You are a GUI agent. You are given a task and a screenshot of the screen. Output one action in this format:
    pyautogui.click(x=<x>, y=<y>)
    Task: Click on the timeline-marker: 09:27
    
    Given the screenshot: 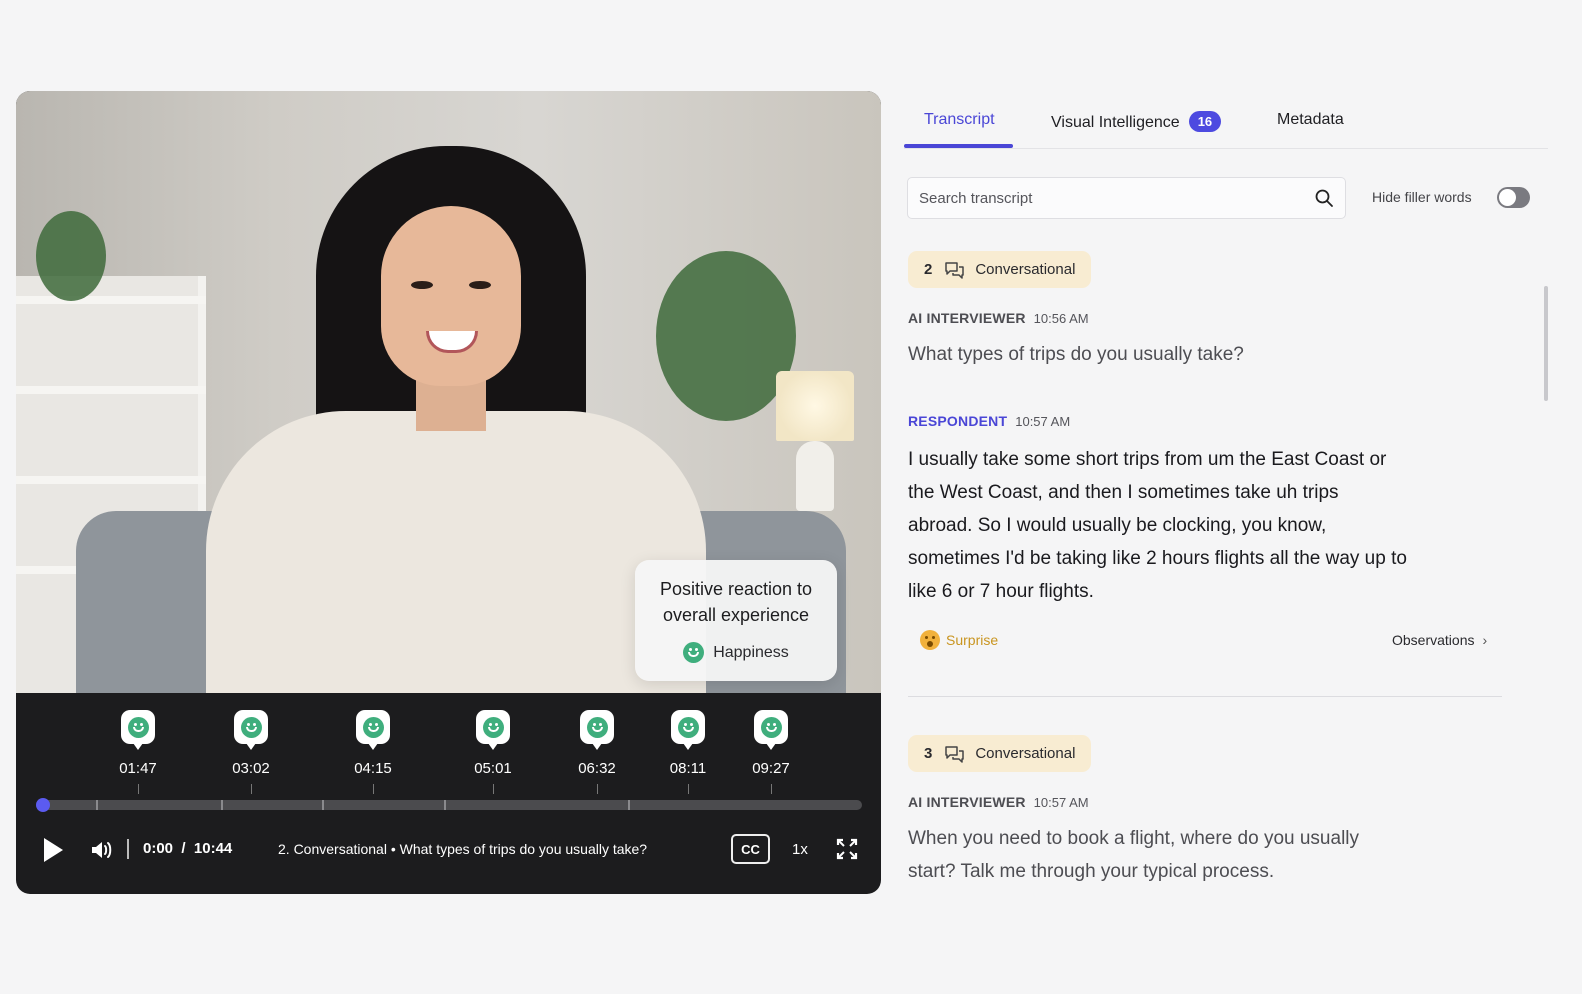 What is the action you would take?
    pyautogui.click(x=771, y=752)
    